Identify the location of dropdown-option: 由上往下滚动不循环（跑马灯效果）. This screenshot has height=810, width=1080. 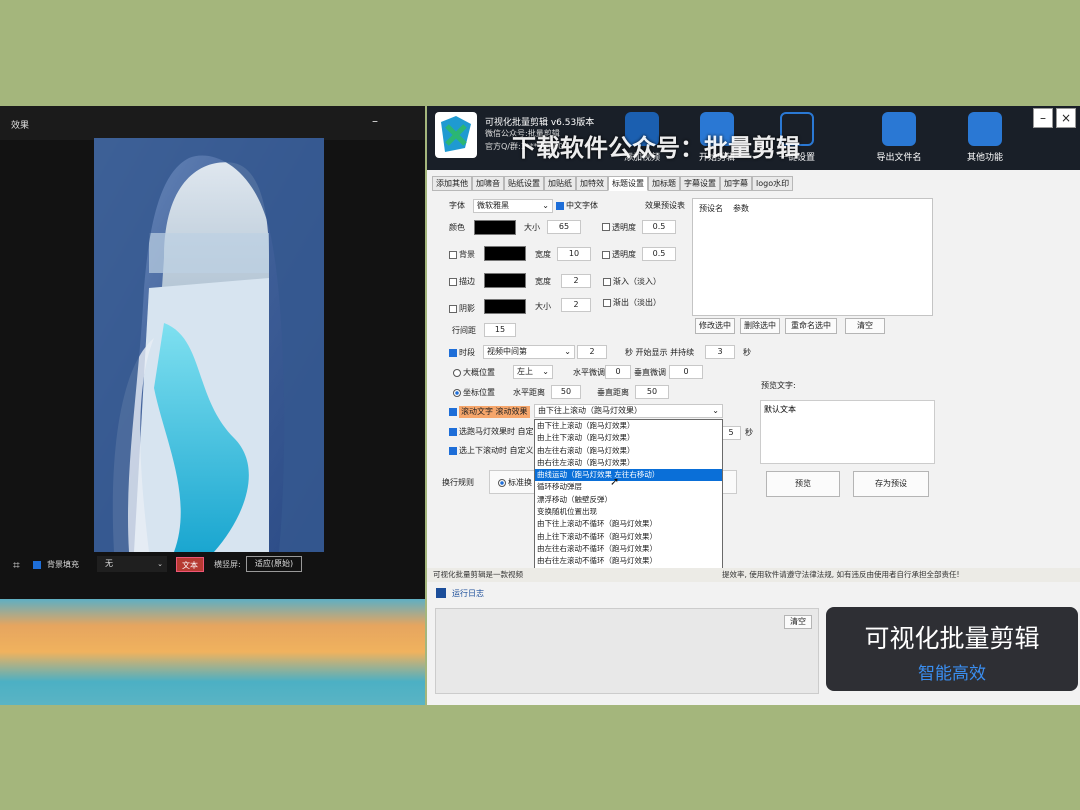
(628, 537).